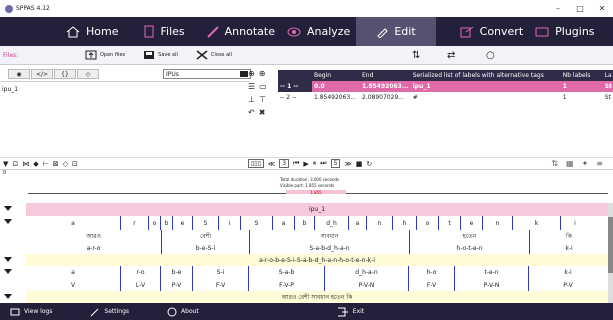  I want to click on rewind-icon: ≪, so click(271, 164).